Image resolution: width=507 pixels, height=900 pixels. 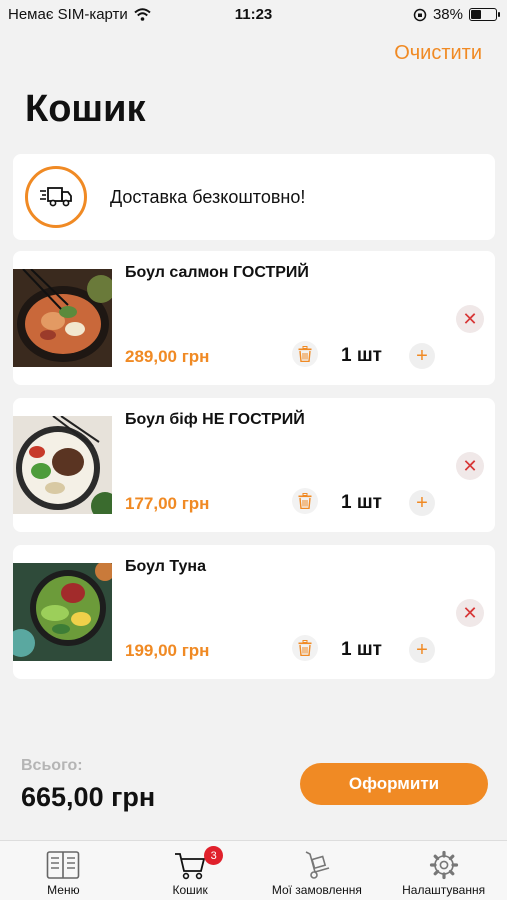 I want to click on cart-icon: 3, so click(x=198, y=864).